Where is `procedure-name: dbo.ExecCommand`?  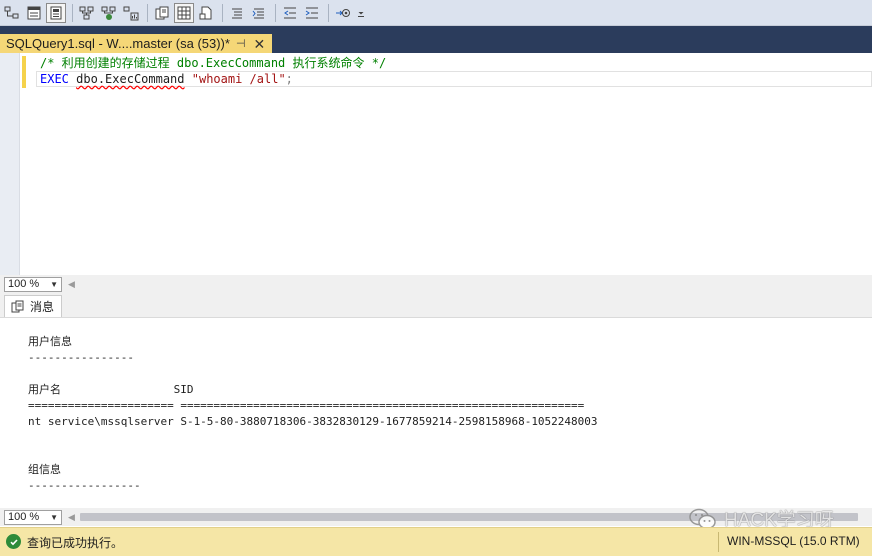 procedure-name: dbo.ExecCommand is located at coordinates (130, 79).